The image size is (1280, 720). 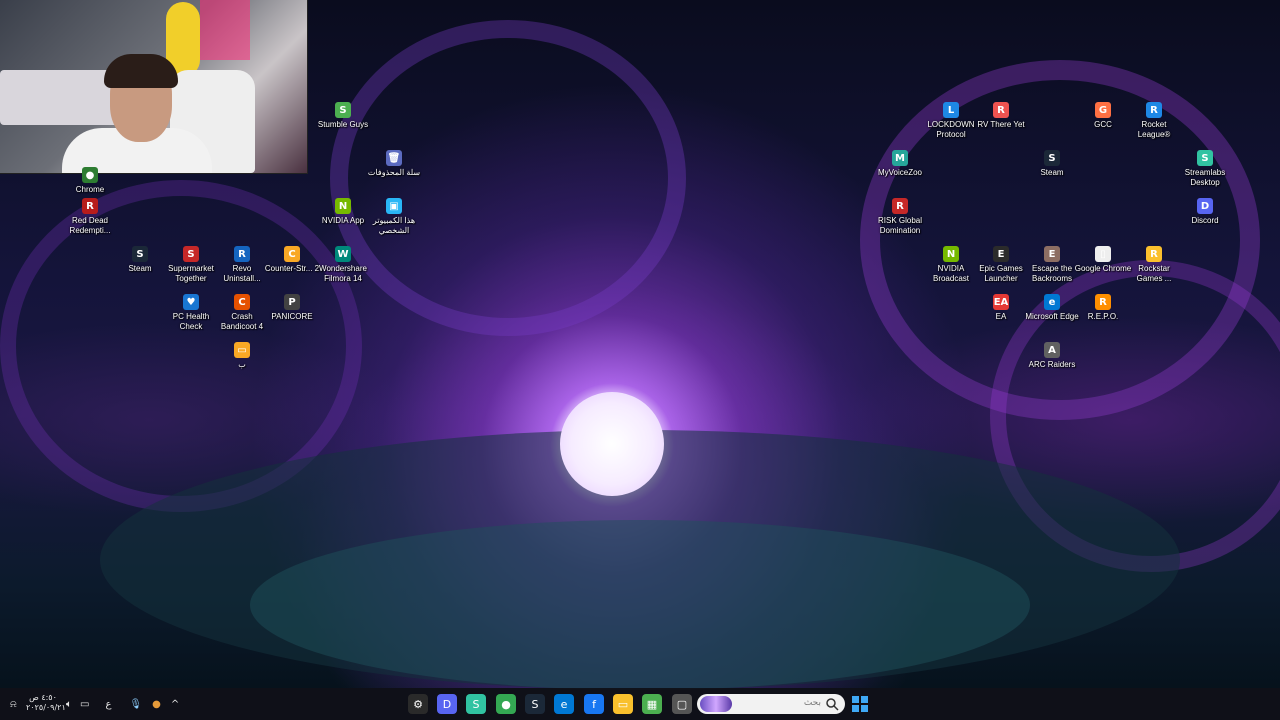 What do you see at coordinates (343, 212) in the screenshot?
I see `desktop-icon: N NVIDIA App` at bounding box center [343, 212].